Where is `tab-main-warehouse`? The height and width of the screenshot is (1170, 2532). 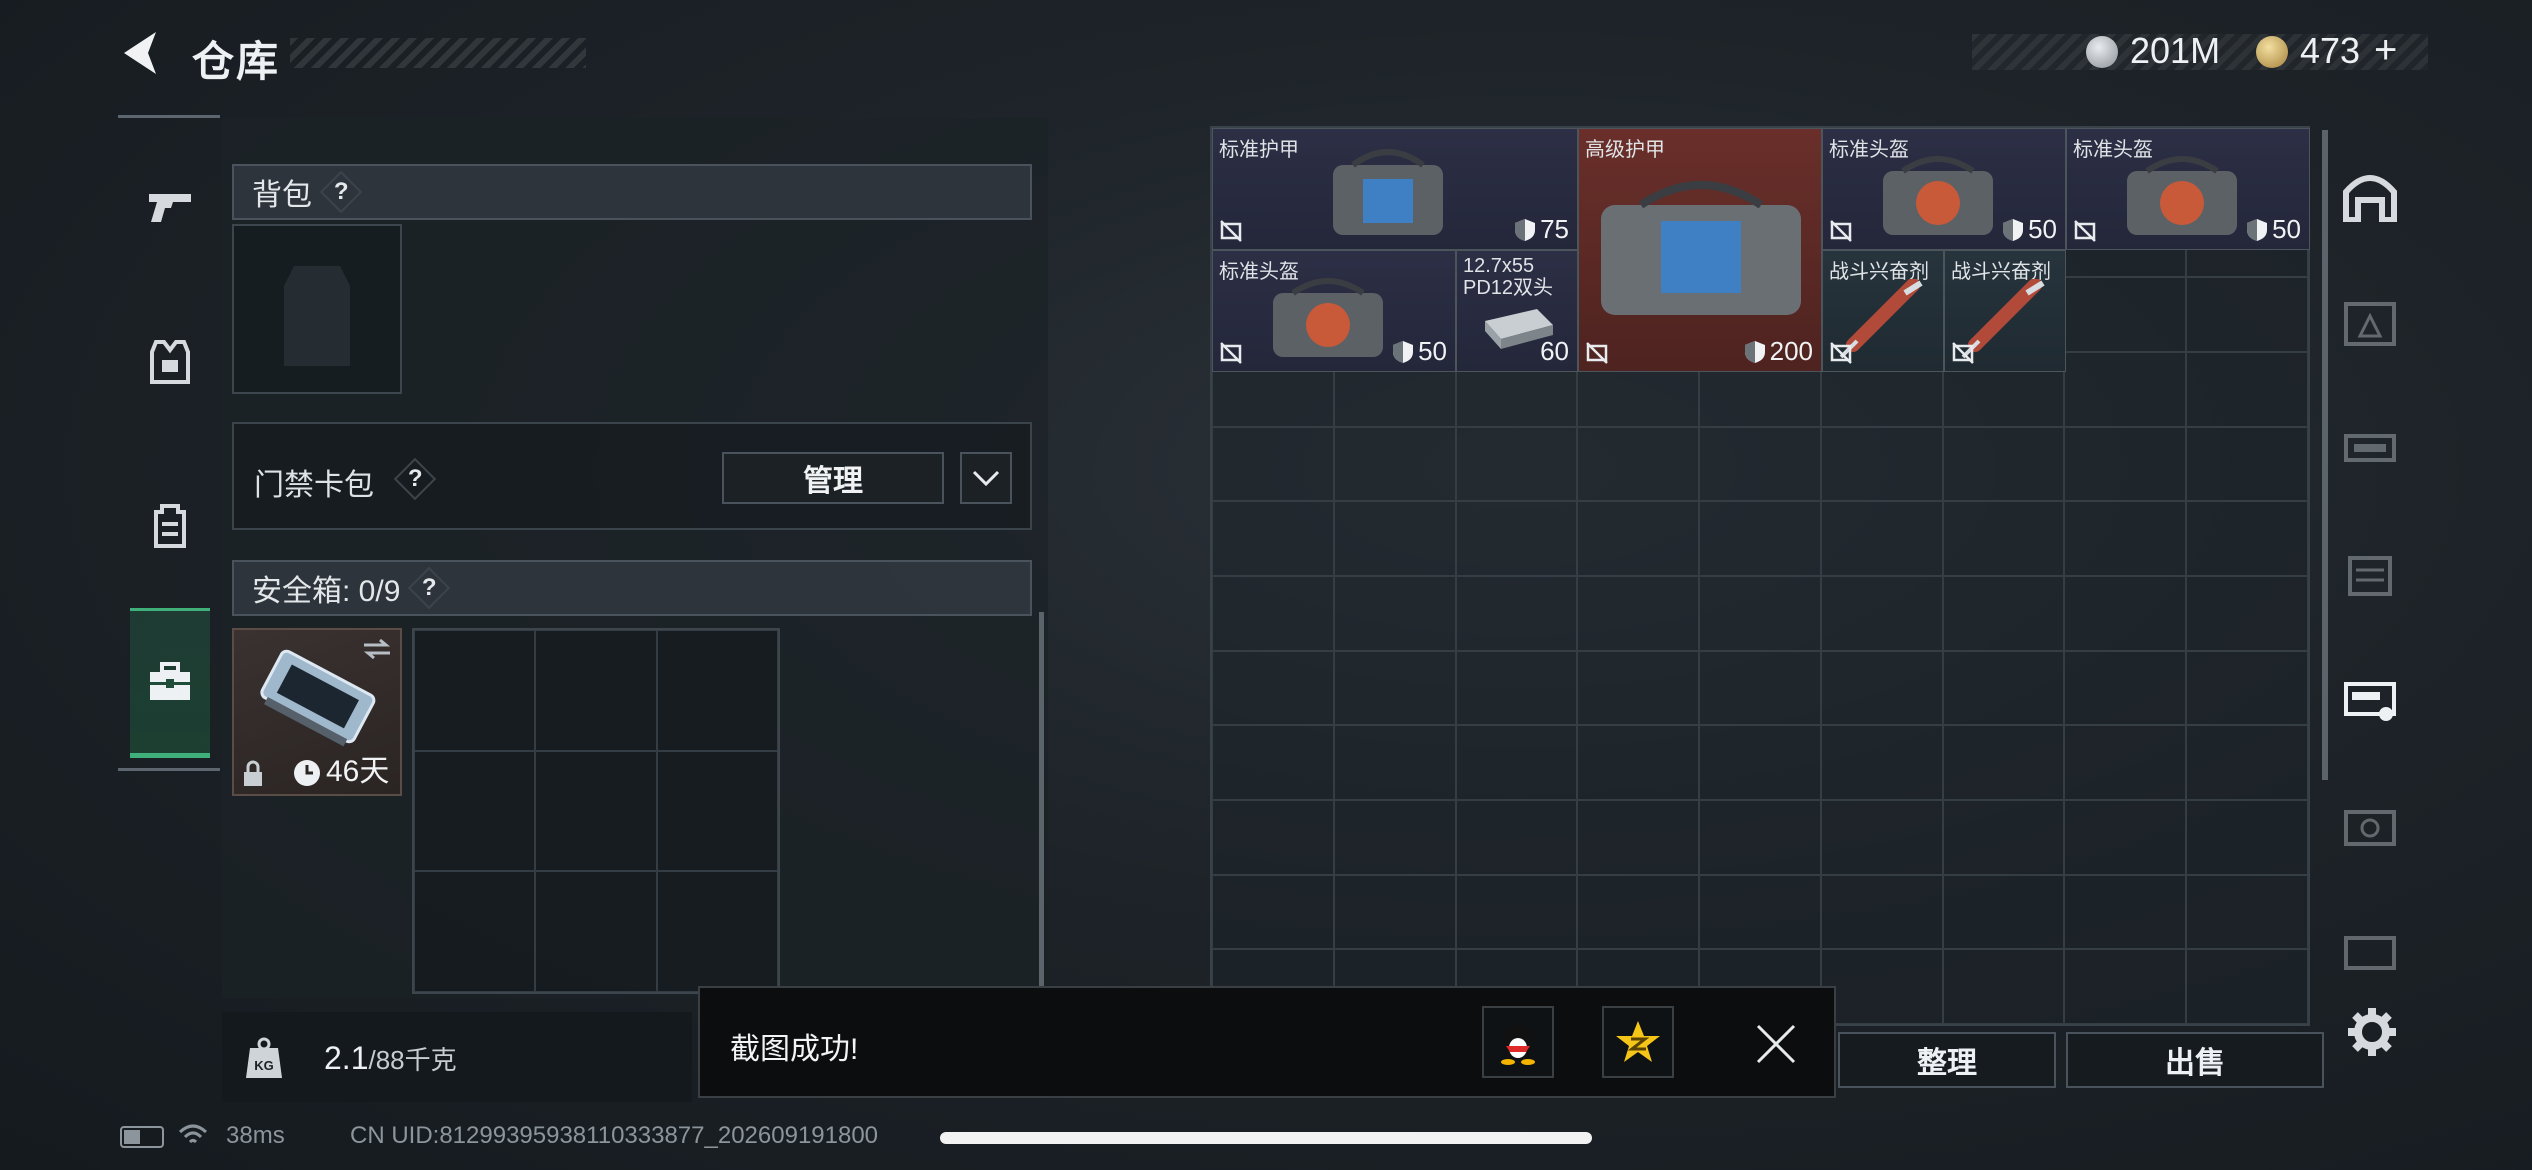 tab-main-warehouse is located at coordinates (2370, 196).